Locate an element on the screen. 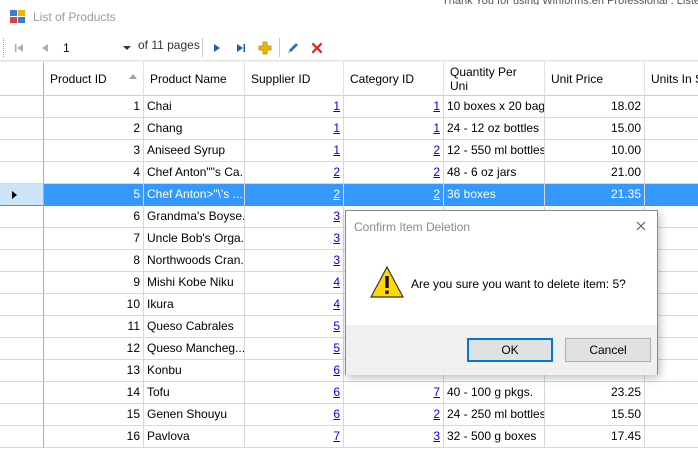  next-page-button is located at coordinates (217, 47).